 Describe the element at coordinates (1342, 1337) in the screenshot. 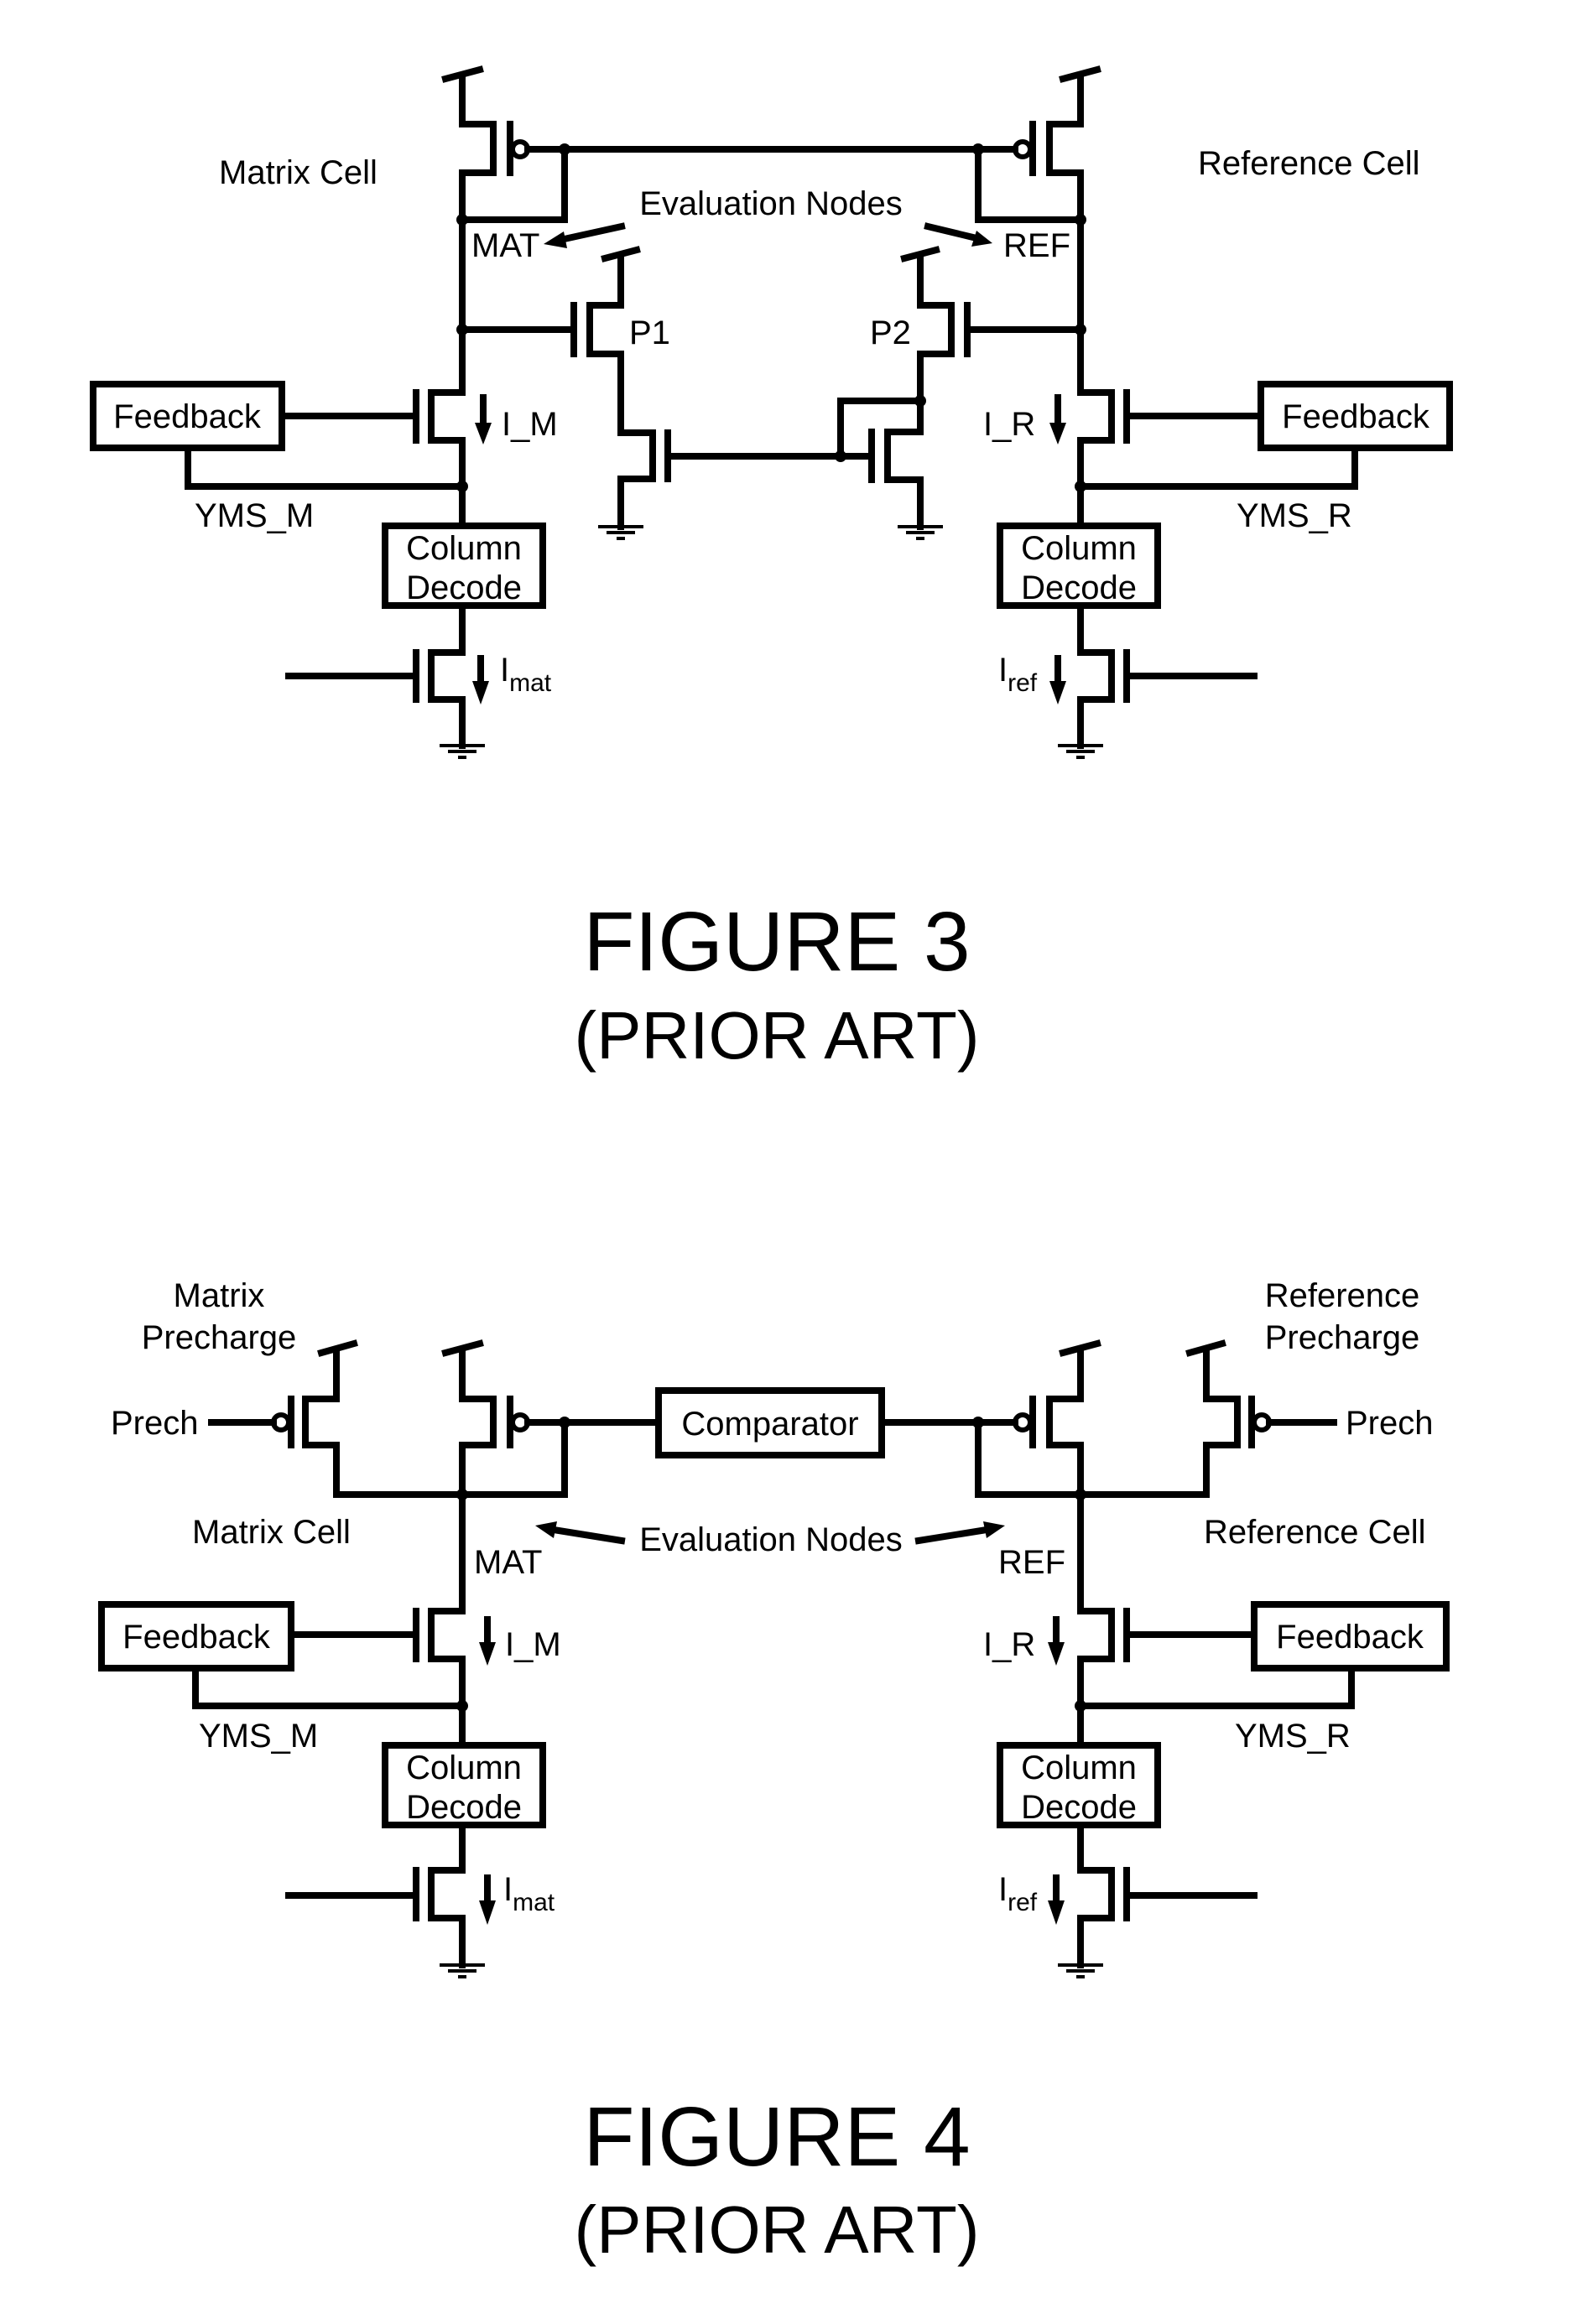

I see `reference-precharge-label-line2: Precharge` at that location.